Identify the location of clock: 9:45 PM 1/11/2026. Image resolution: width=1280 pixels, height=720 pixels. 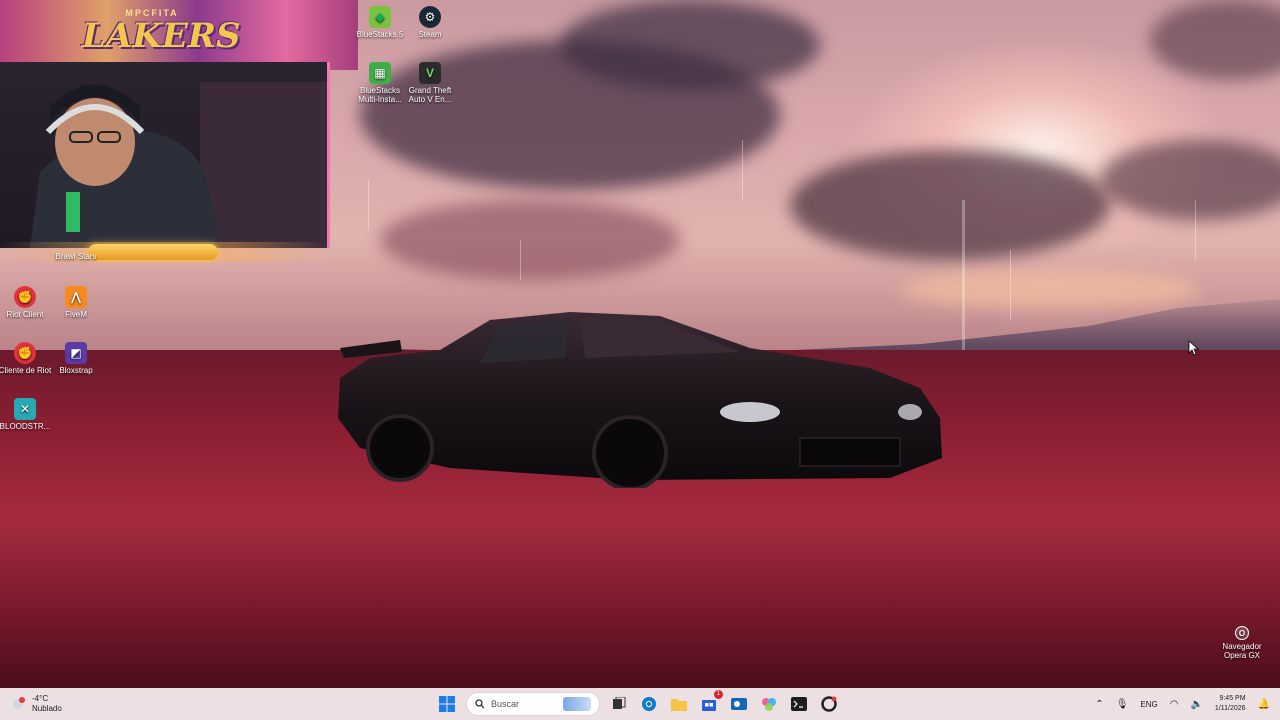
(1230, 704).